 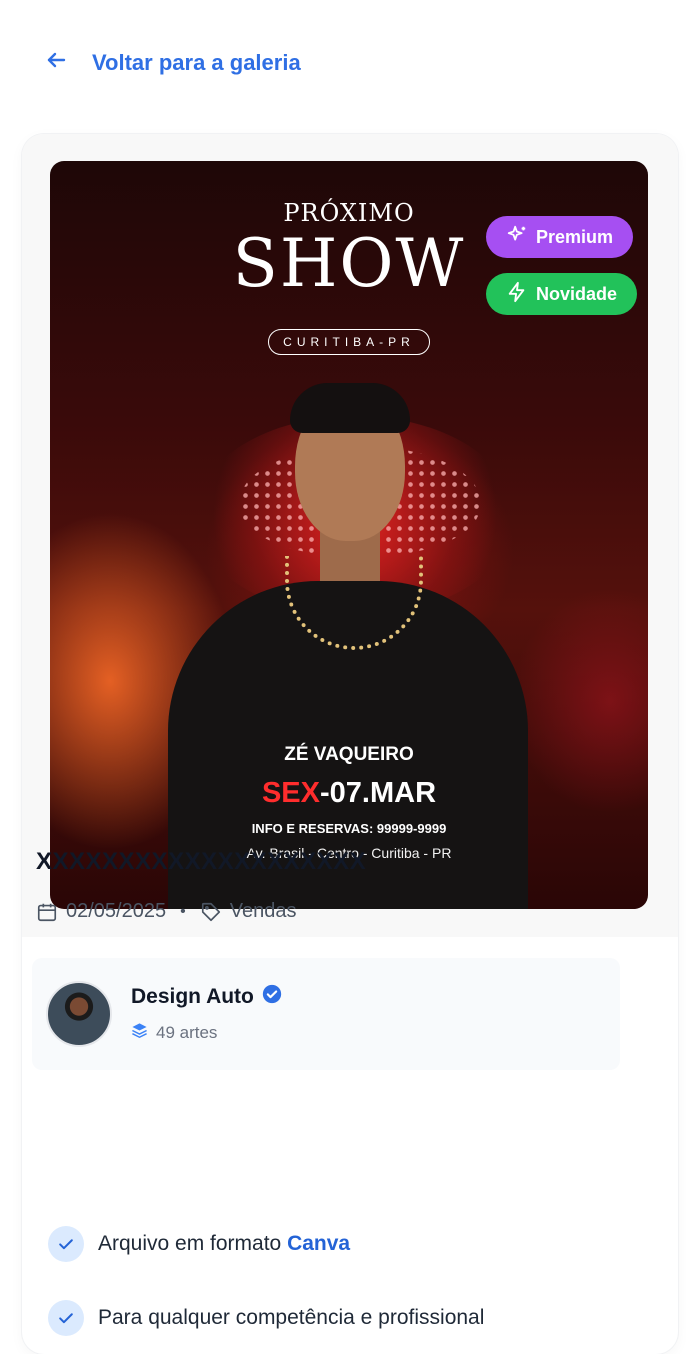 What do you see at coordinates (350, 408) in the screenshot?
I see `poster-person-hair` at bounding box center [350, 408].